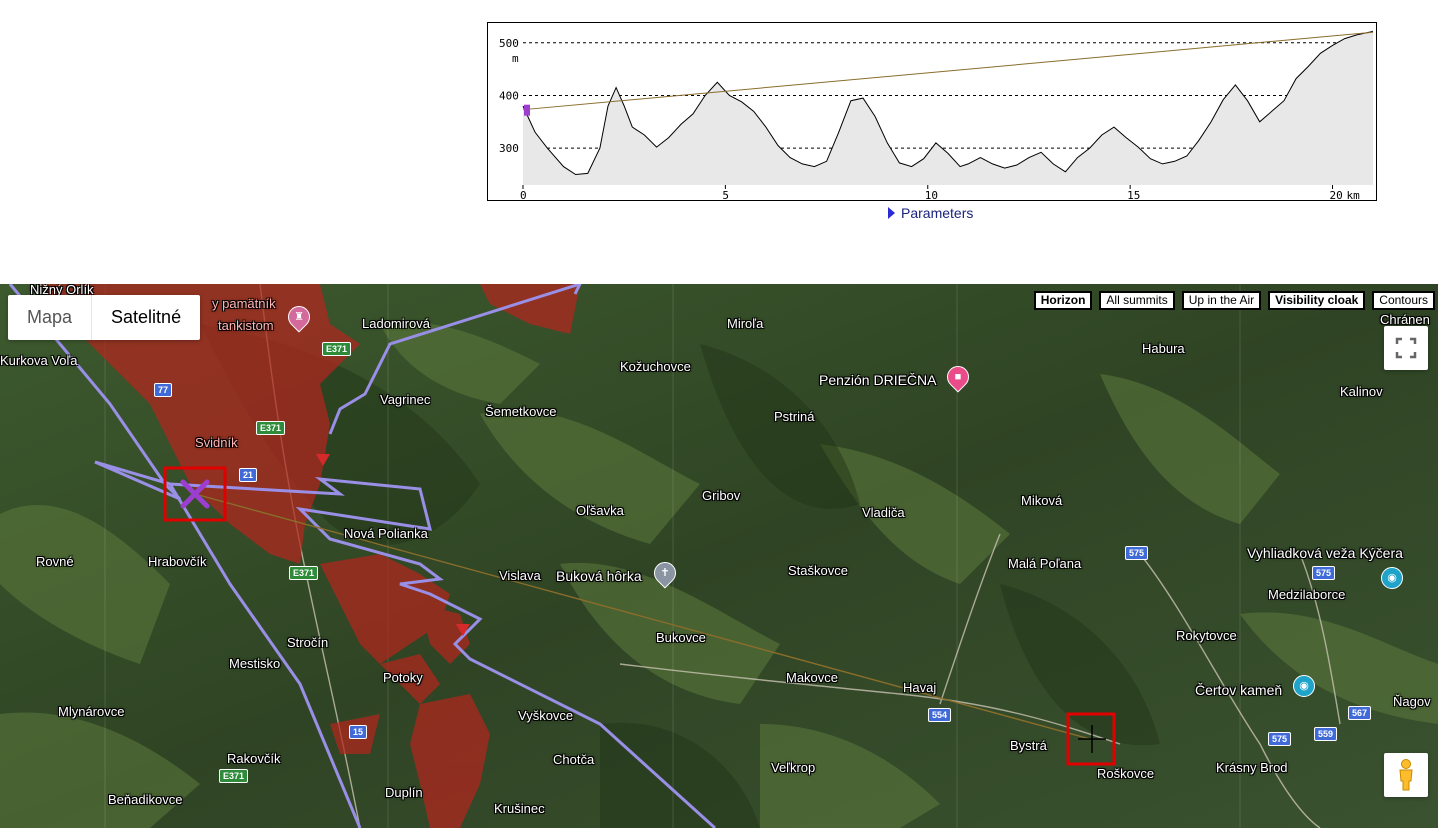  What do you see at coordinates (1354, 195) in the screenshot?
I see `x-unit-label: km` at bounding box center [1354, 195].